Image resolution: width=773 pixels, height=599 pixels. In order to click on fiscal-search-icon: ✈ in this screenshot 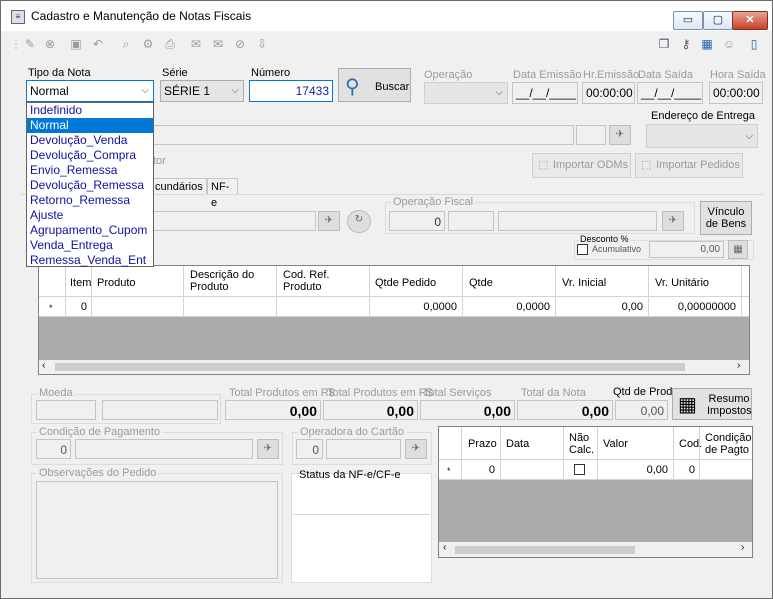, I will do `click(329, 221)`.